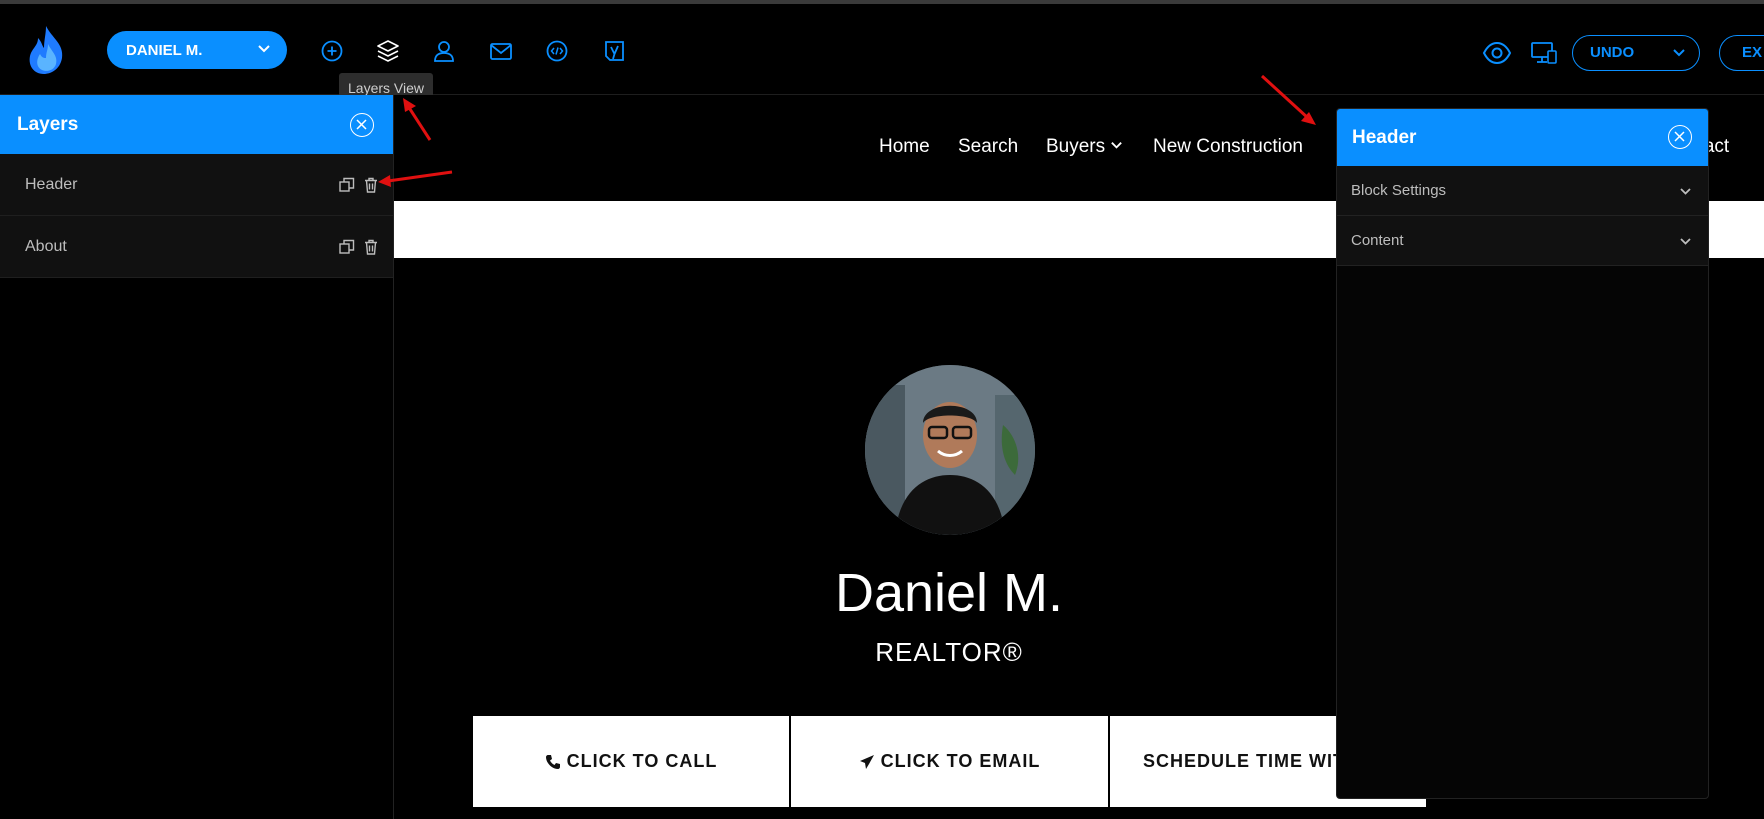 This screenshot has height=819, width=1764. Describe the element at coordinates (164, 50) in the screenshot. I see `user-dropdown-label: DANIEL M.` at that location.